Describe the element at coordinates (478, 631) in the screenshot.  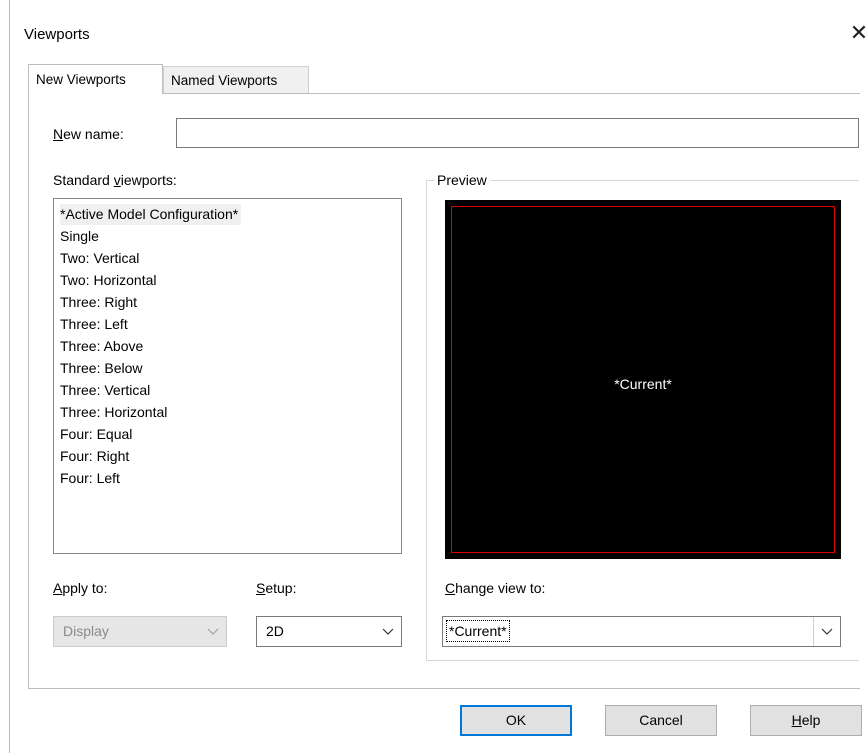
I see `change-view-value: *Current*` at that location.